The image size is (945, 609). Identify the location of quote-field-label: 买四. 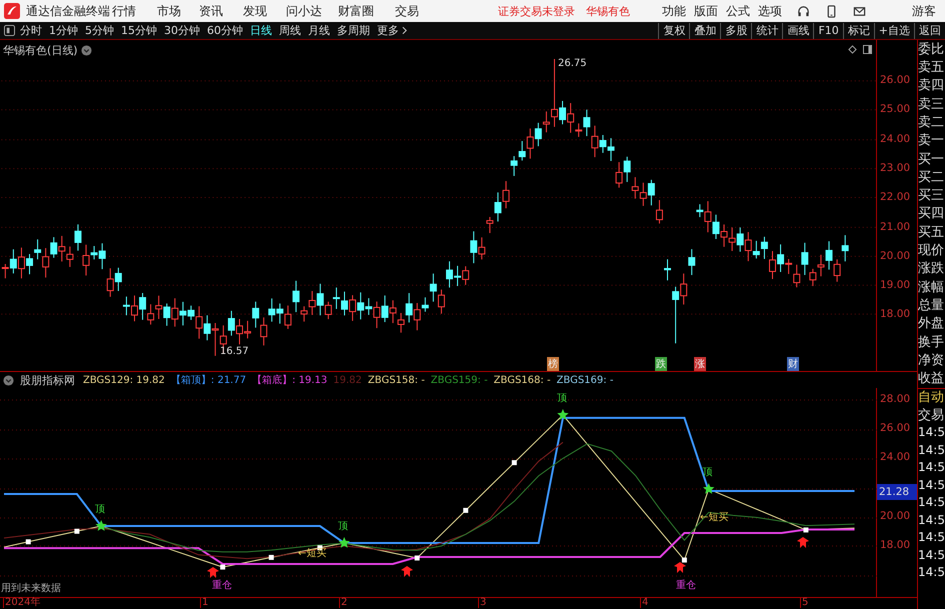
(931, 213).